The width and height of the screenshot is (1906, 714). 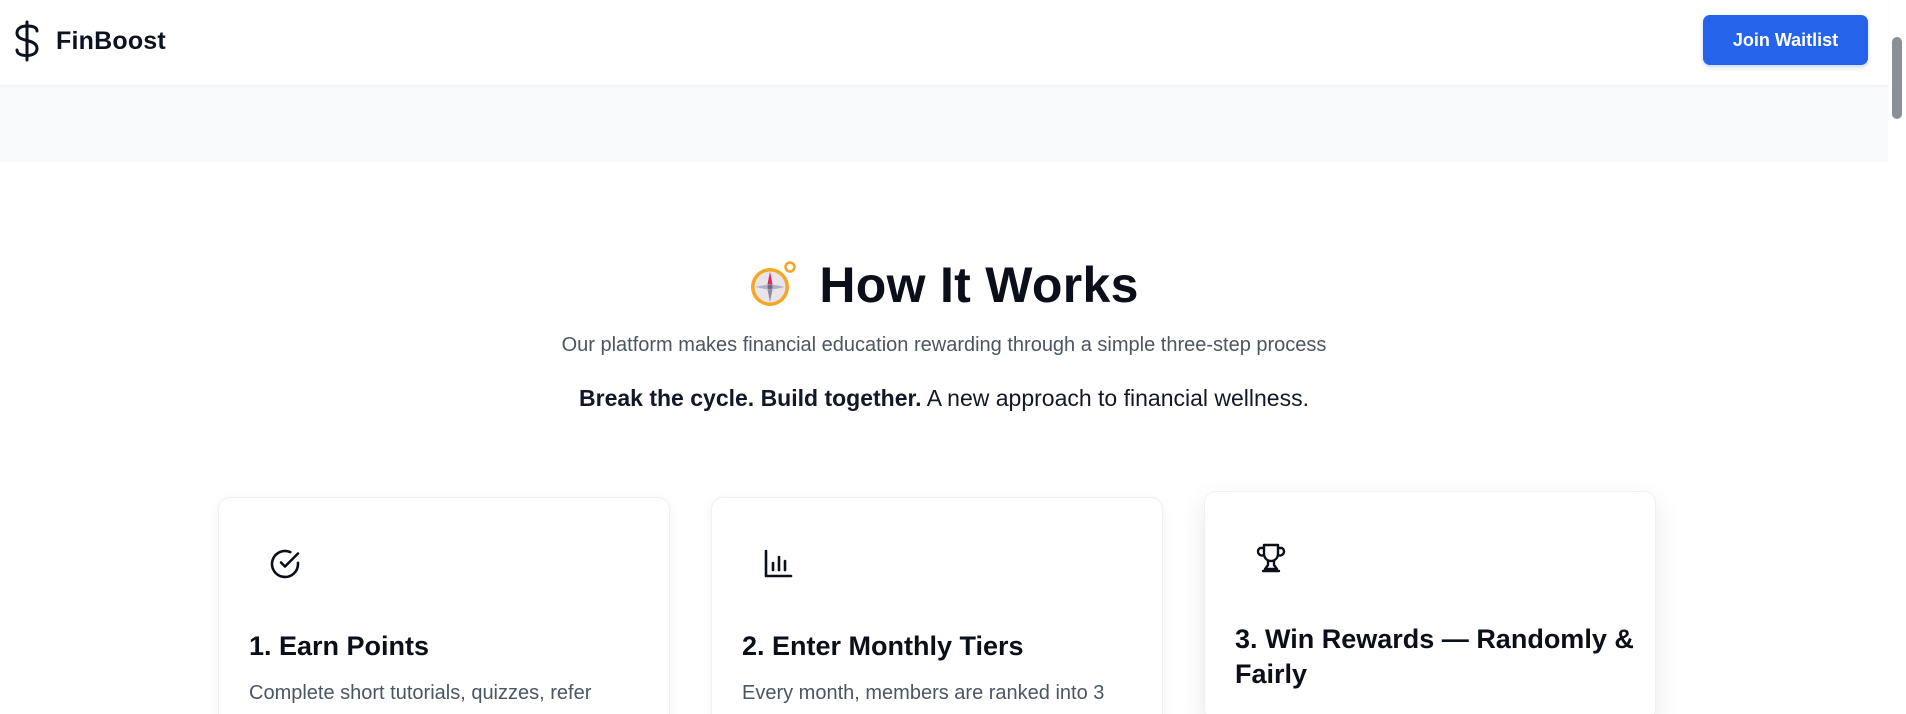 I want to click on hero-band, so click(x=944, y=124).